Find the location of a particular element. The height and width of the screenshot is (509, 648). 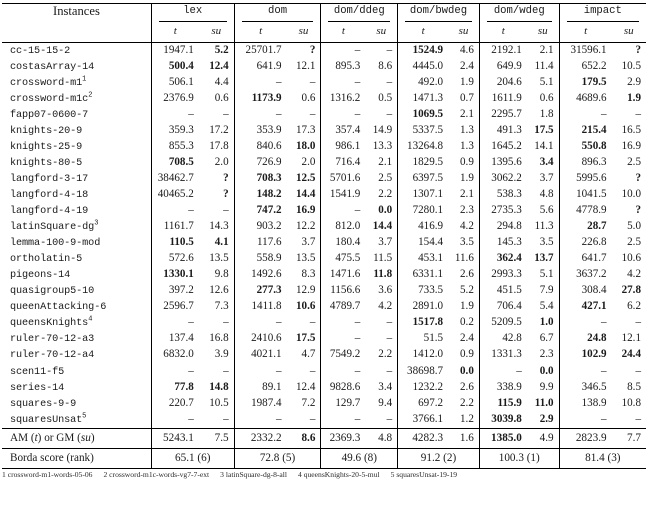

cell-impact-t: 896.3 is located at coordinates (585, 162).